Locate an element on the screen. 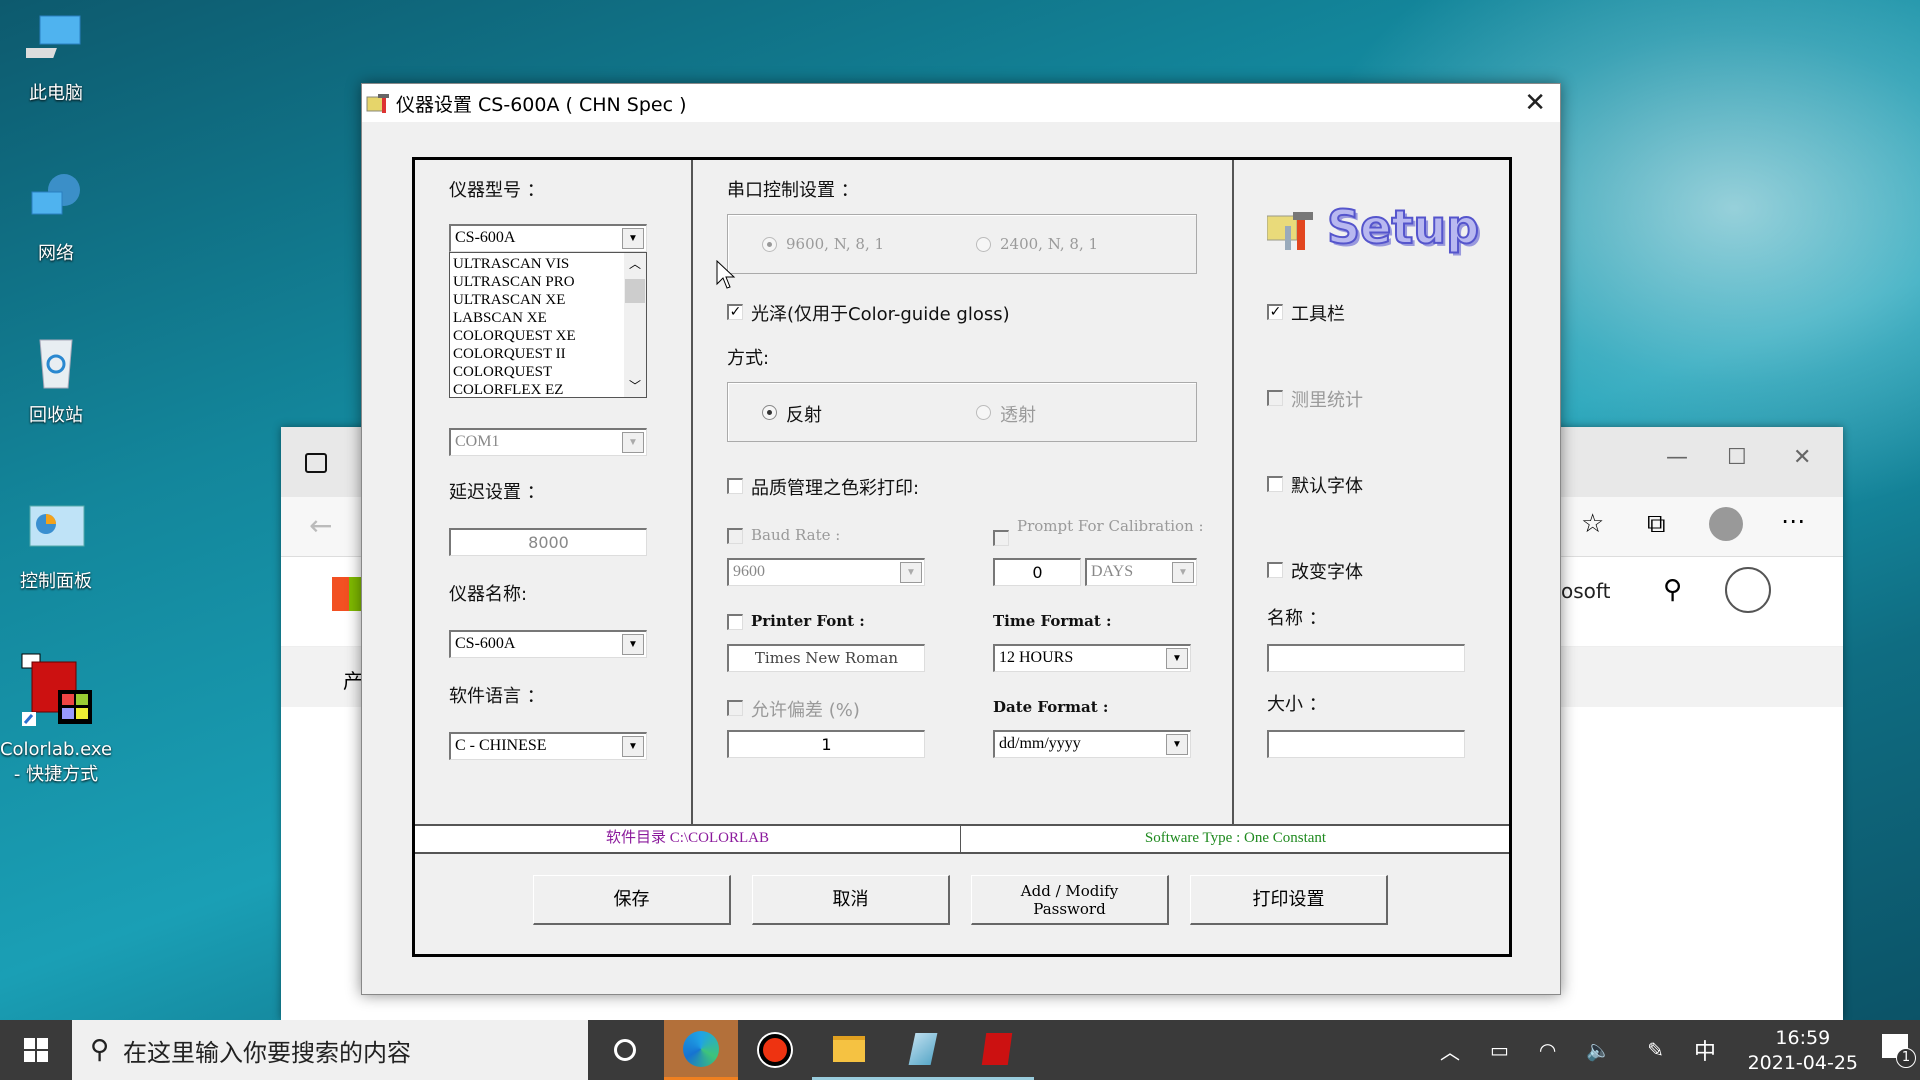 Image resolution: width=1920 pixels, height=1080 pixels. taskbar-recorder is located at coordinates (775, 1050).